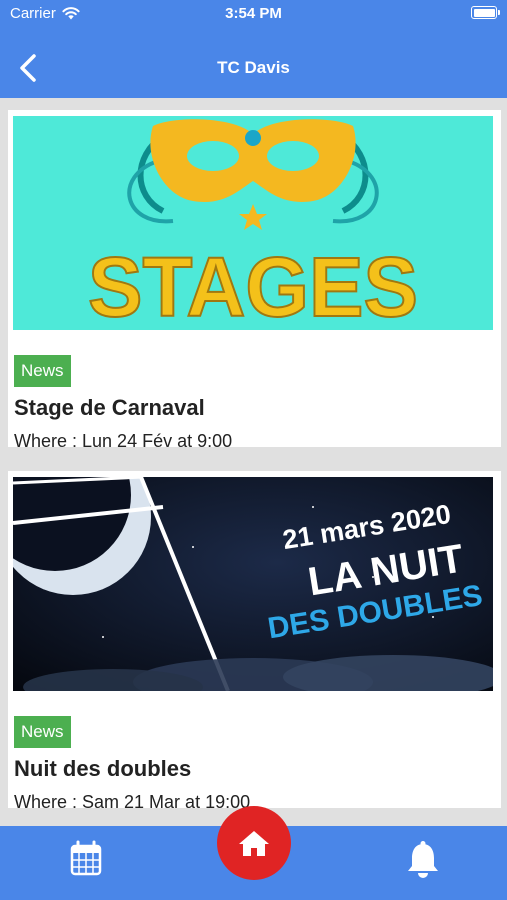 This screenshot has width=507, height=900. What do you see at coordinates (123, 441) in the screenshot?
I see `news-where: Where : Lun 24 Fév at 9:00` at bounding box center [123, 441].